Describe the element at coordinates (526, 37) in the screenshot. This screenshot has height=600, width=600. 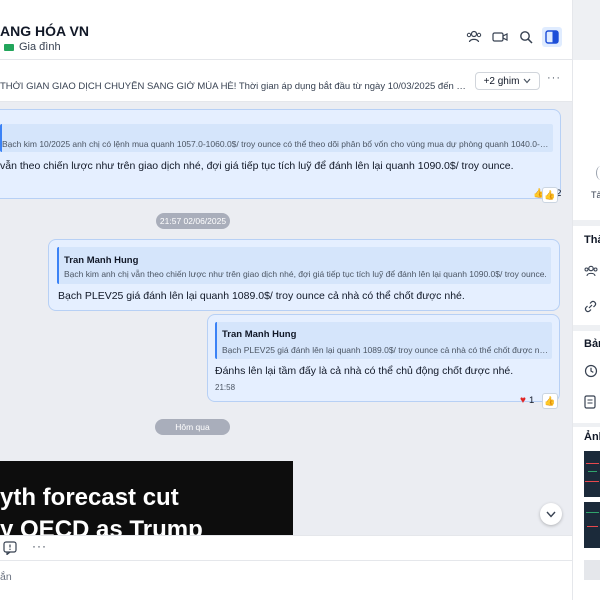
I see `search-icon` at that location.